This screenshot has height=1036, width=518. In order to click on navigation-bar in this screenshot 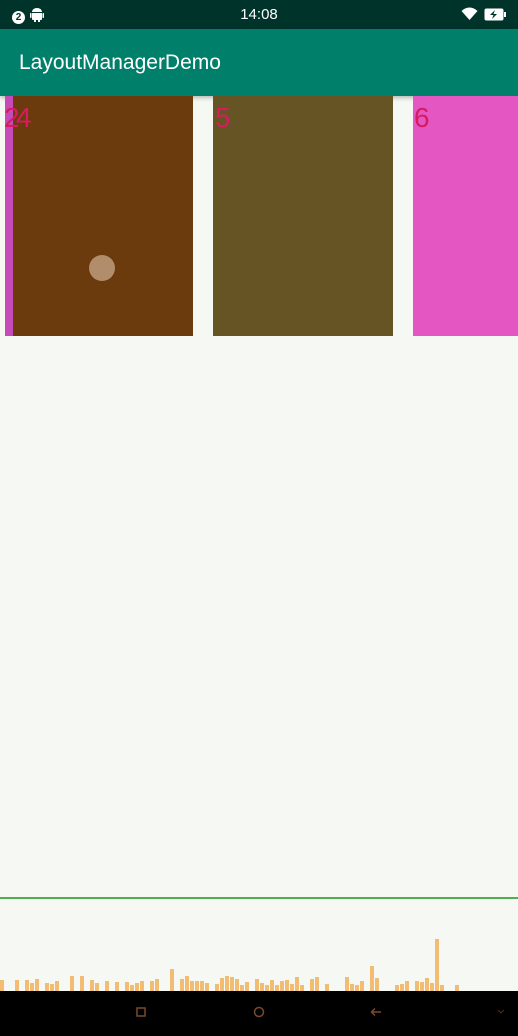, I will do `click(259, 1013)`.